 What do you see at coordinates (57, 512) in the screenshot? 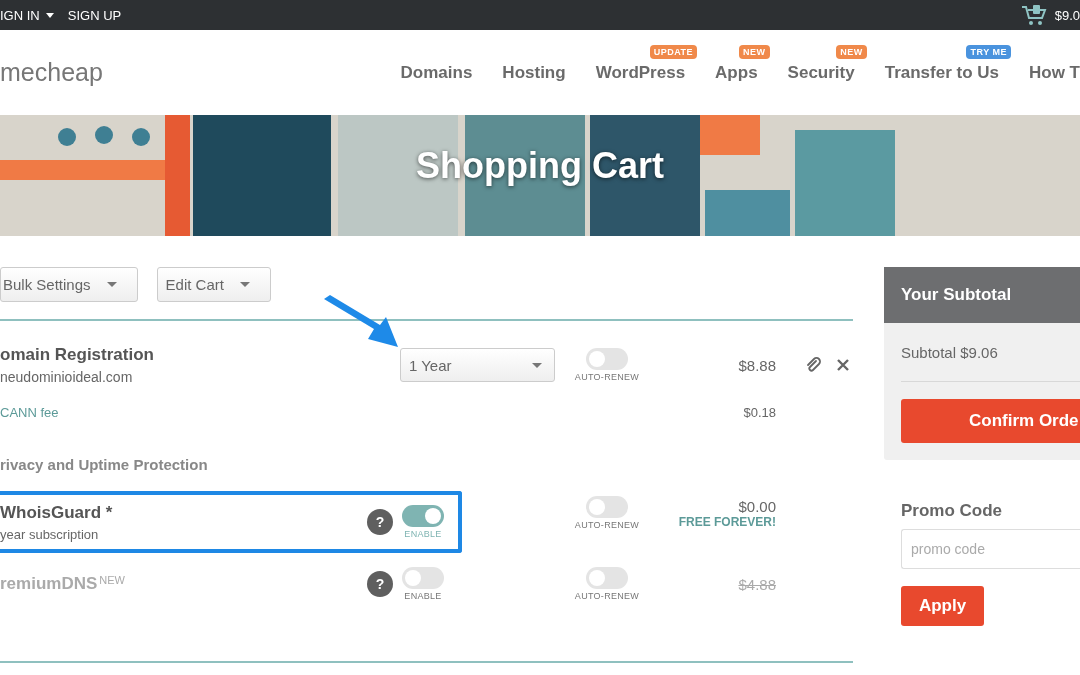
I see `addon-name: WhoisGuard *` at bounding box center [57, 512].